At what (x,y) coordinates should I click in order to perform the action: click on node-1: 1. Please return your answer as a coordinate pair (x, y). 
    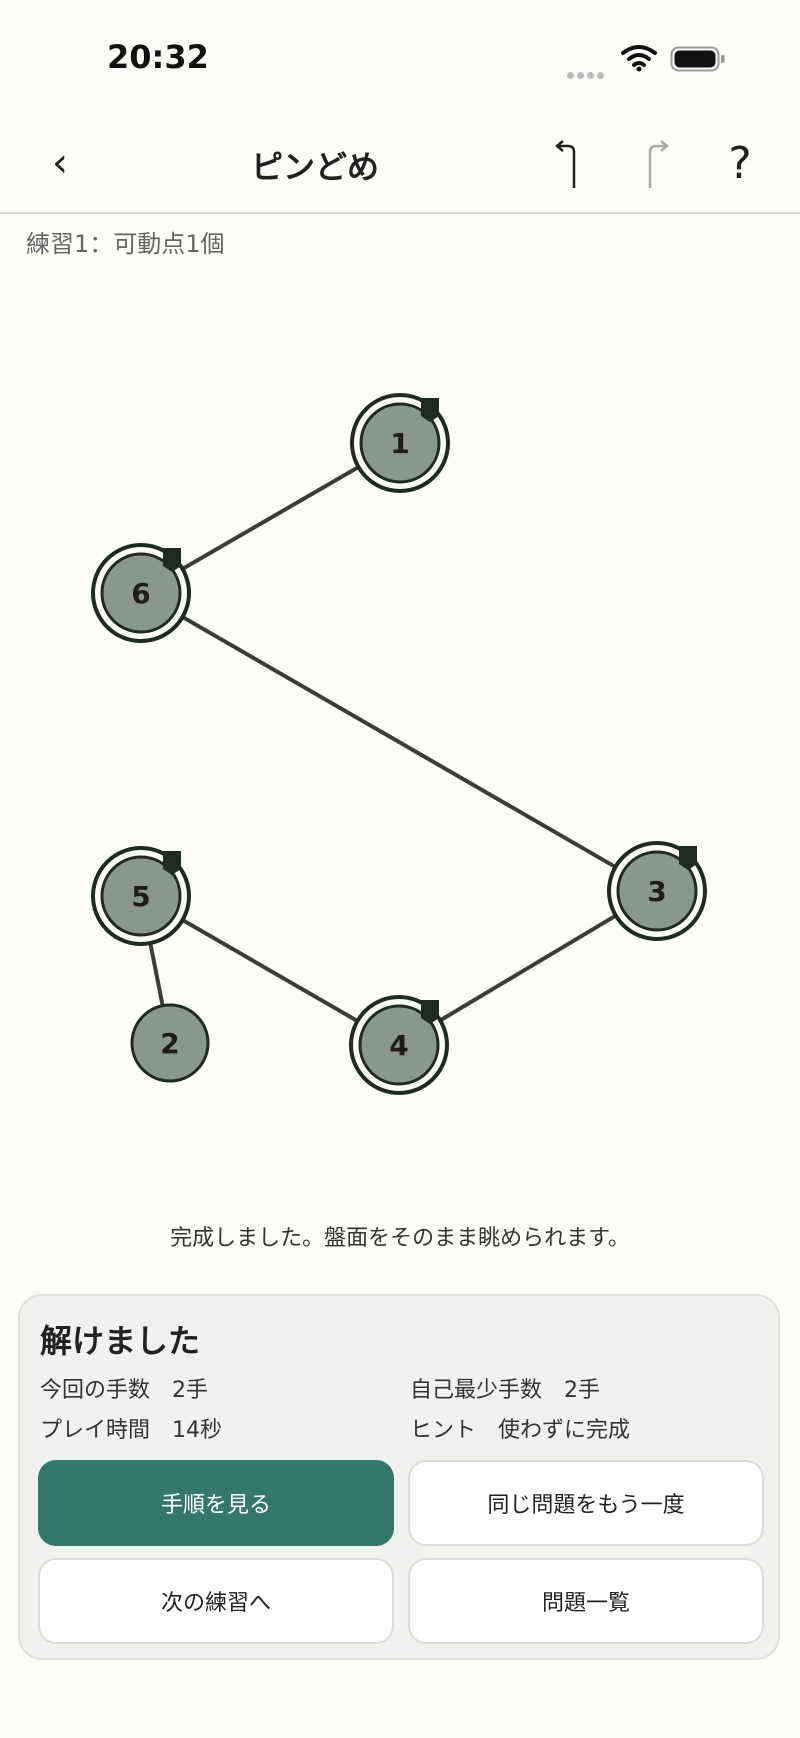
    Looking at the image, I should click on (400, 443).